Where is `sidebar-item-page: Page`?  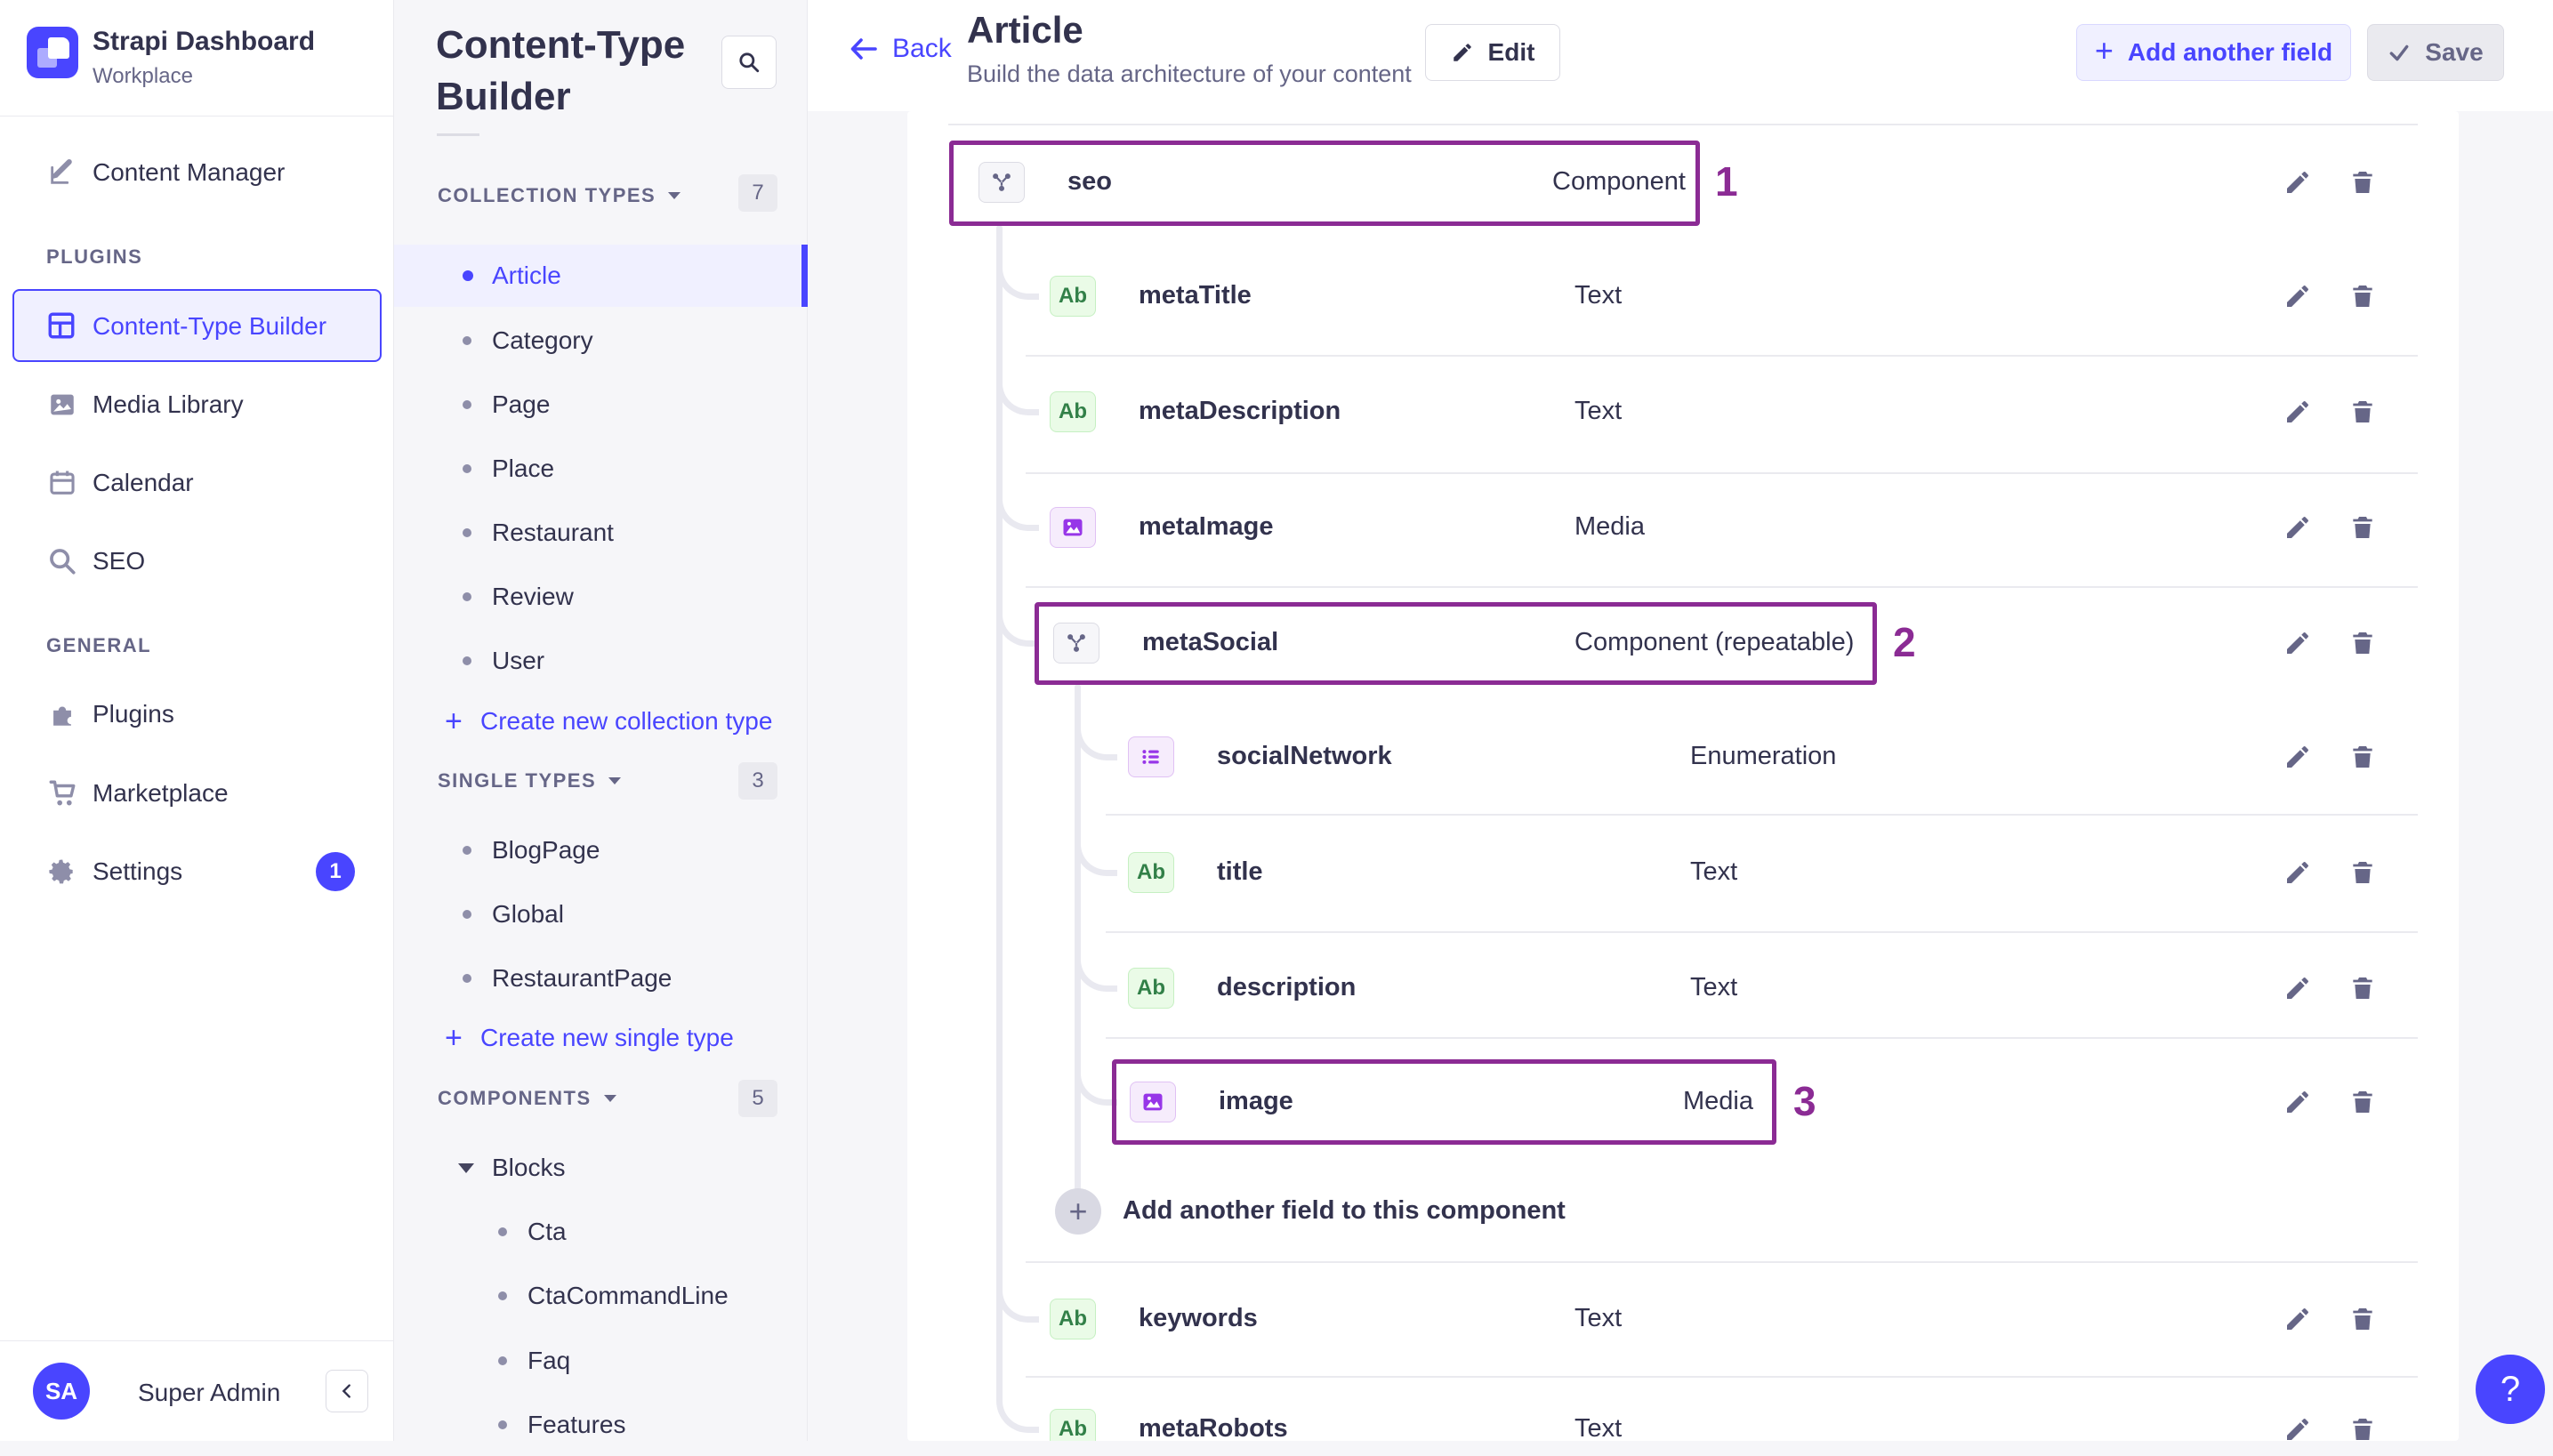 sidebar-item-page: Page is located at coordinates (601, 405).